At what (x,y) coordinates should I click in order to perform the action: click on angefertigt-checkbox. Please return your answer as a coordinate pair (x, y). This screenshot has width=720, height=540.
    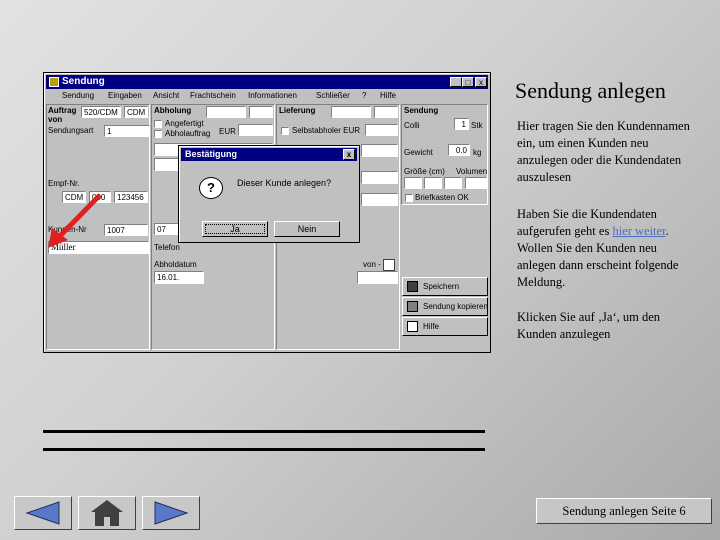
    Looking at the image, I should click on (158, 124).